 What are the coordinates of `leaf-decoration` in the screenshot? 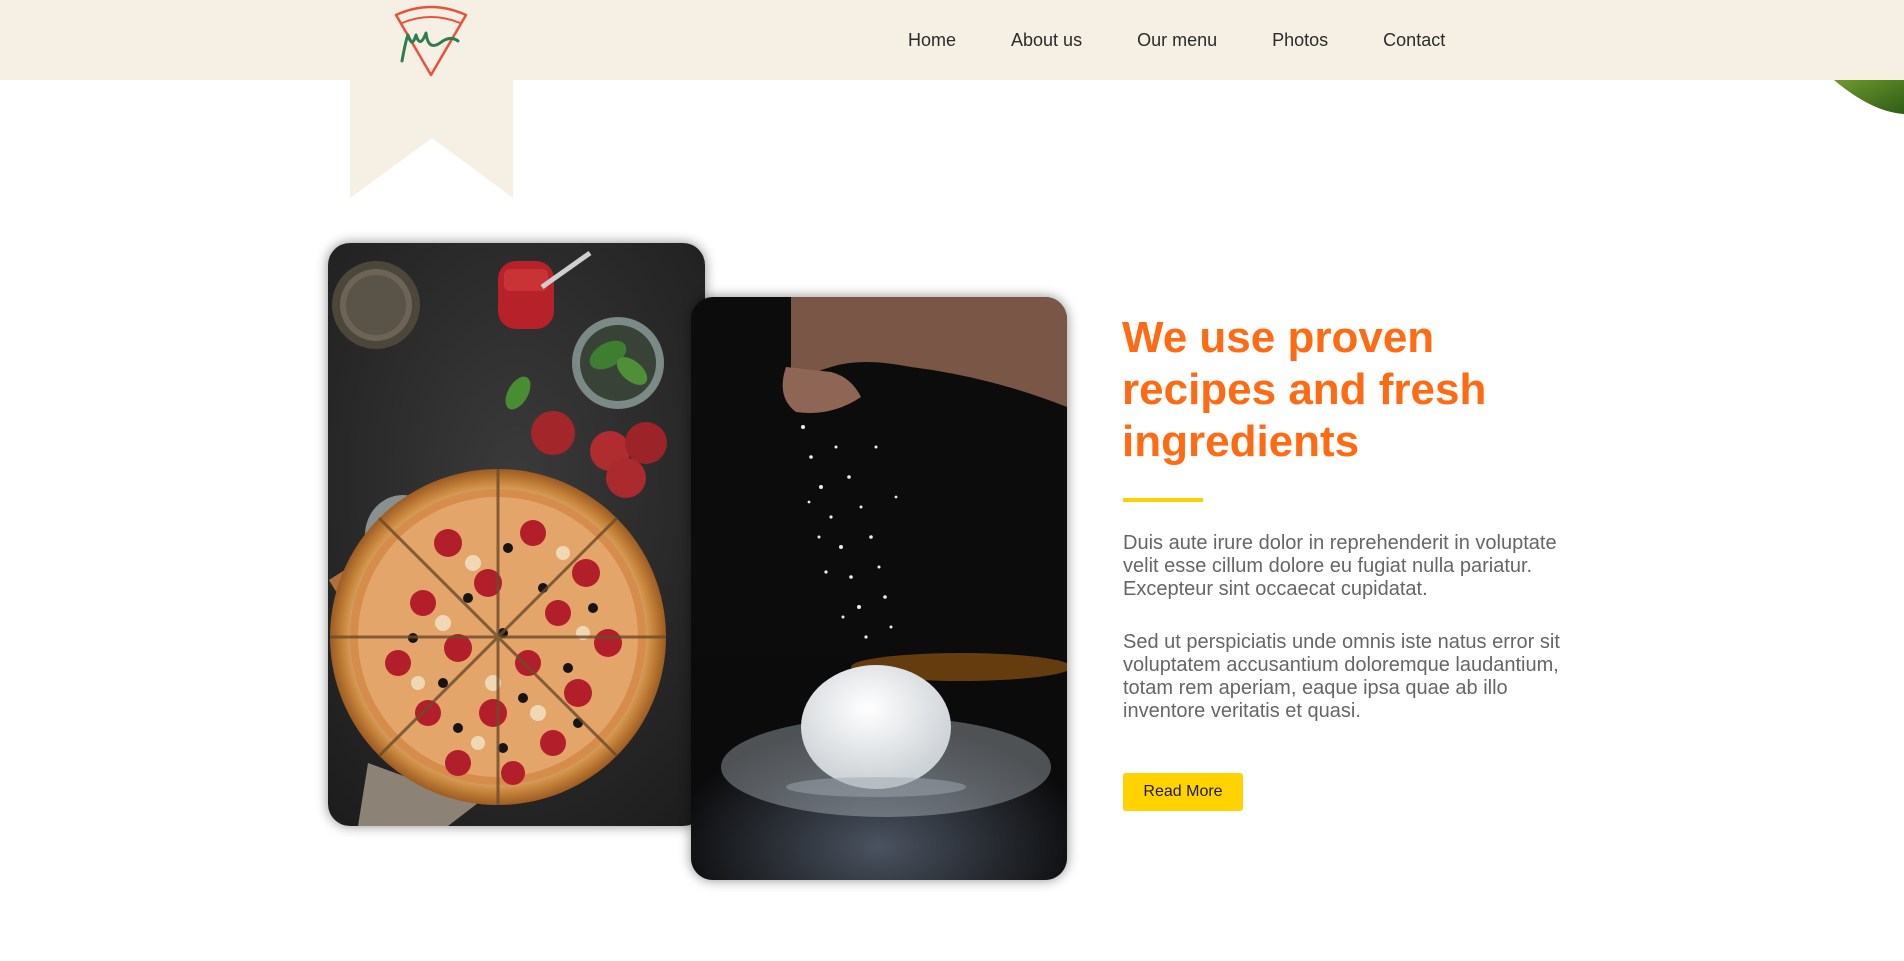 It's located at (1869, 97).